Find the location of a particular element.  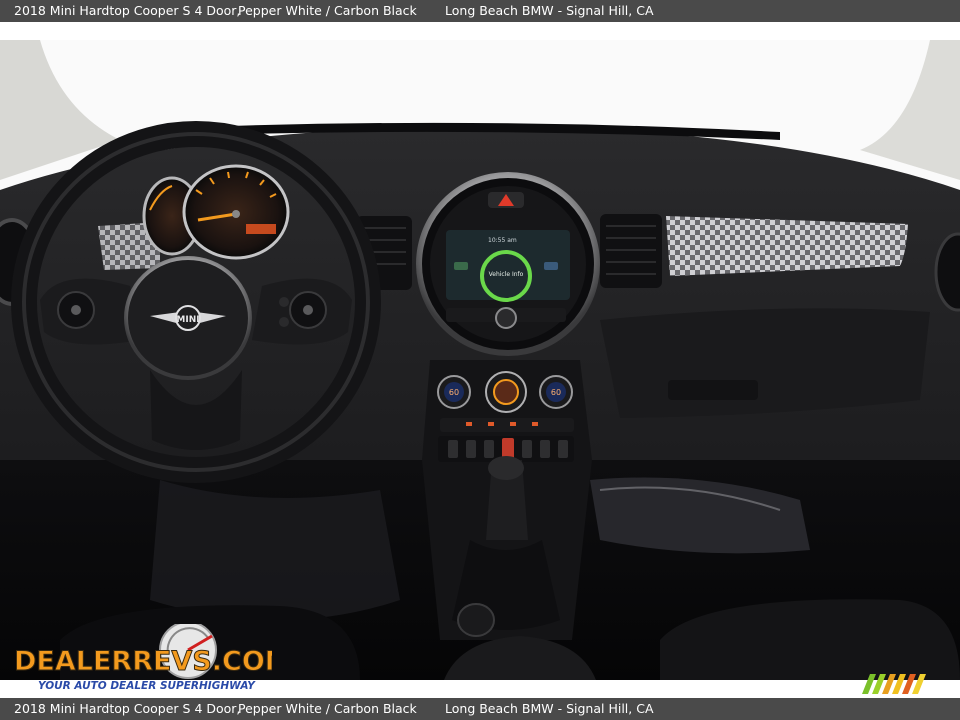

caption-vehicle-bottom: 2018 Mini Hardtop Cooper S 4 Door, is located at coordinates (127, 708).